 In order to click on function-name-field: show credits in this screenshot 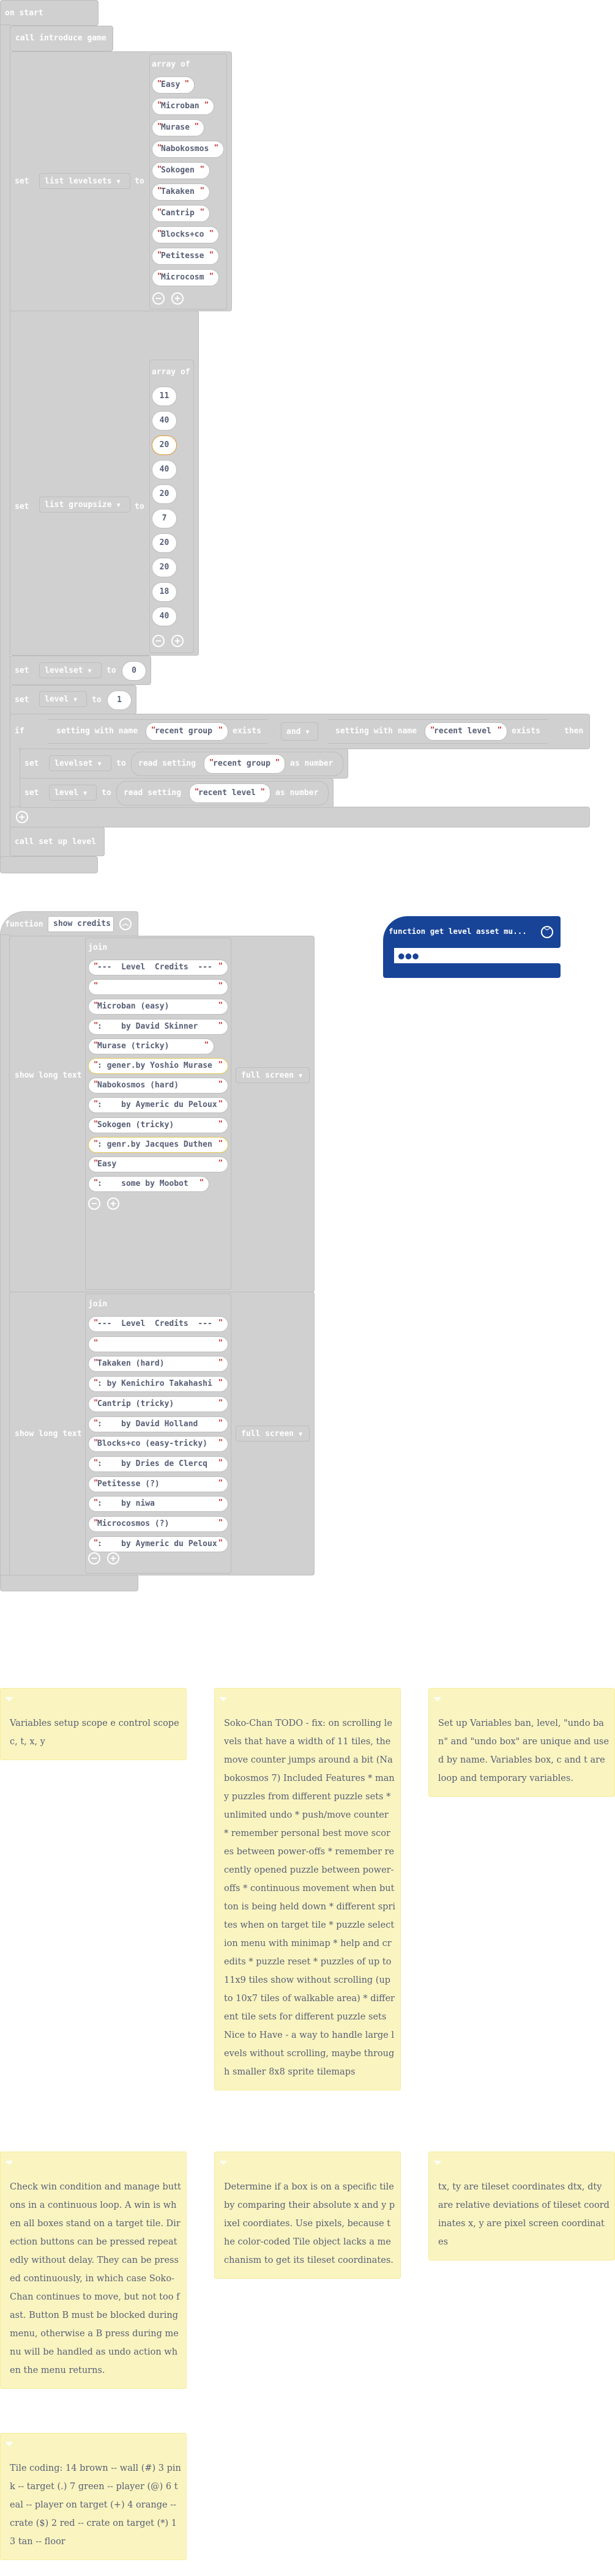, I will do `click(81, 924)`.